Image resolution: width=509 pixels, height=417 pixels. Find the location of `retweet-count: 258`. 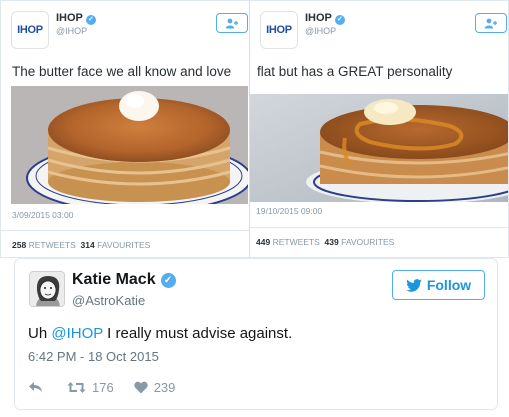

retweet-count: 258 is located at coordinates (19, 245).